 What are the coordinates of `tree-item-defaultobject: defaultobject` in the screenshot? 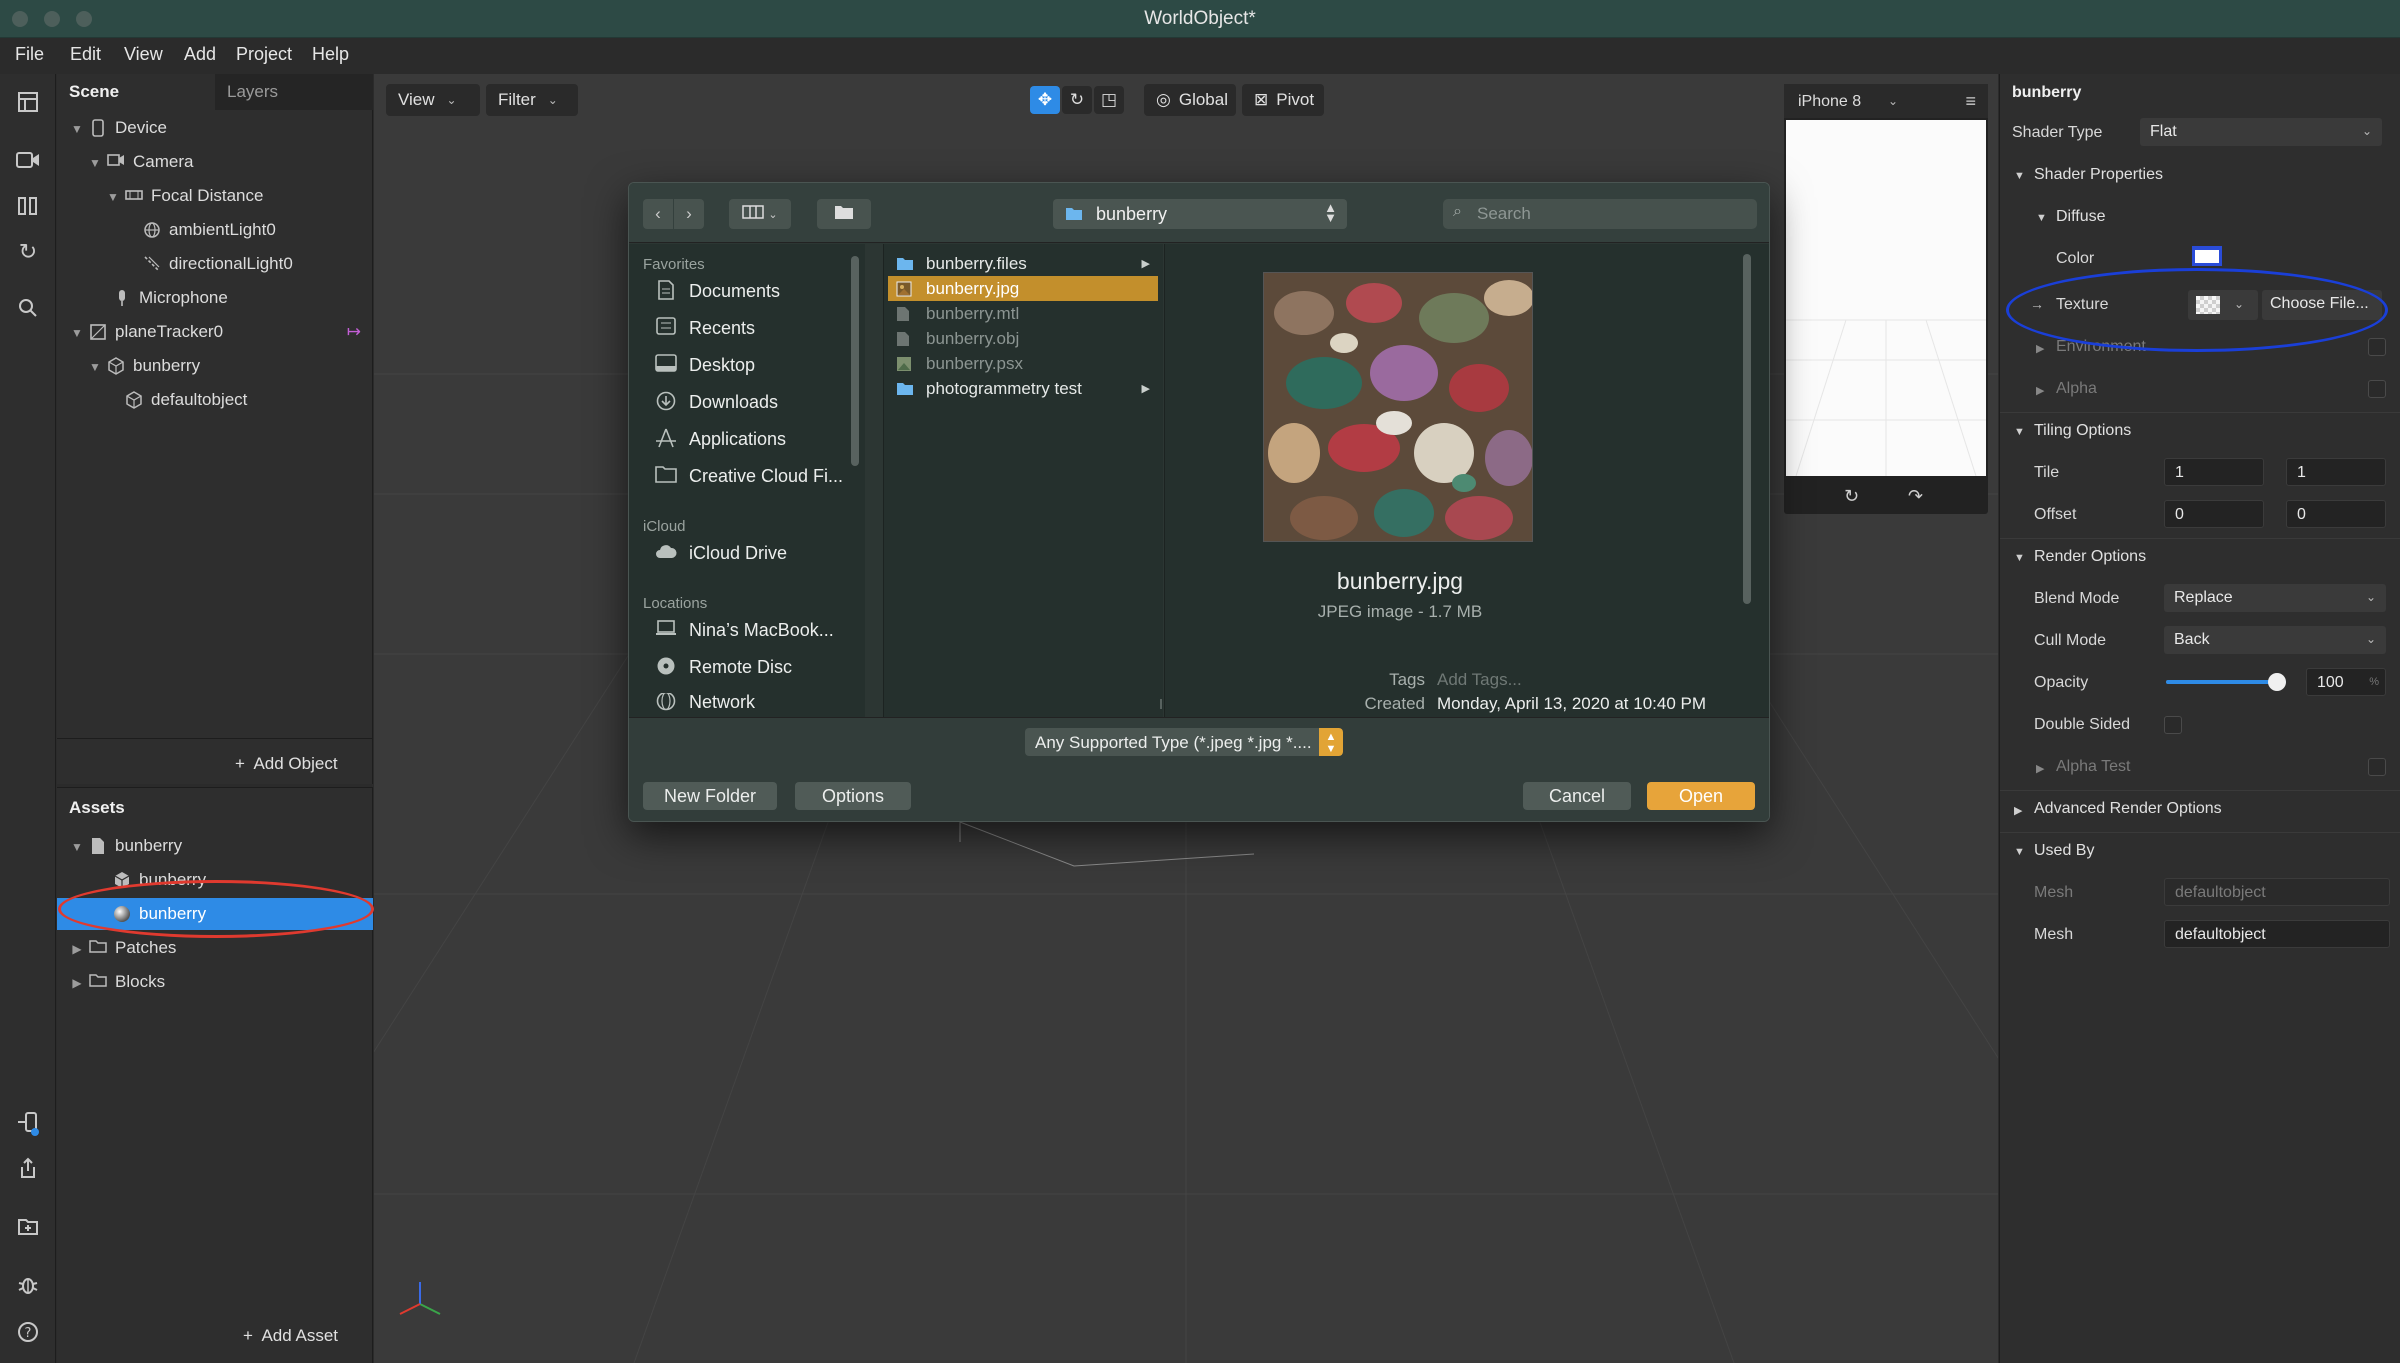 It's located at (183, 400).